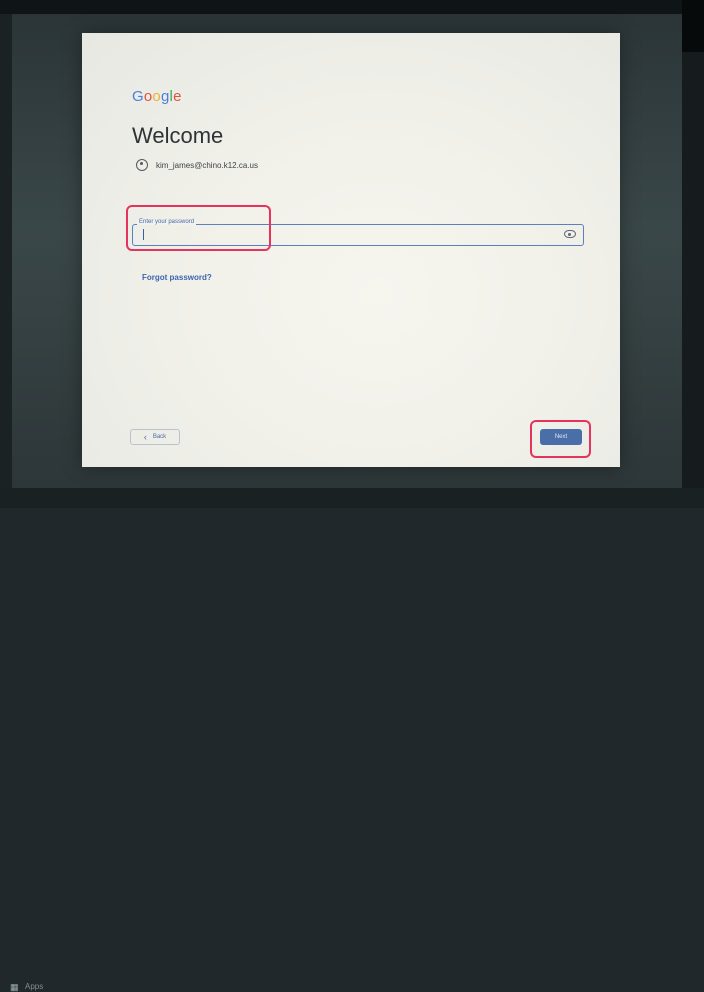 The width and height of the screenshot is (704, 992). Describe the element at coordinates (6, 261) in the screenshot. I see `monitor-left-bezel` at that location.